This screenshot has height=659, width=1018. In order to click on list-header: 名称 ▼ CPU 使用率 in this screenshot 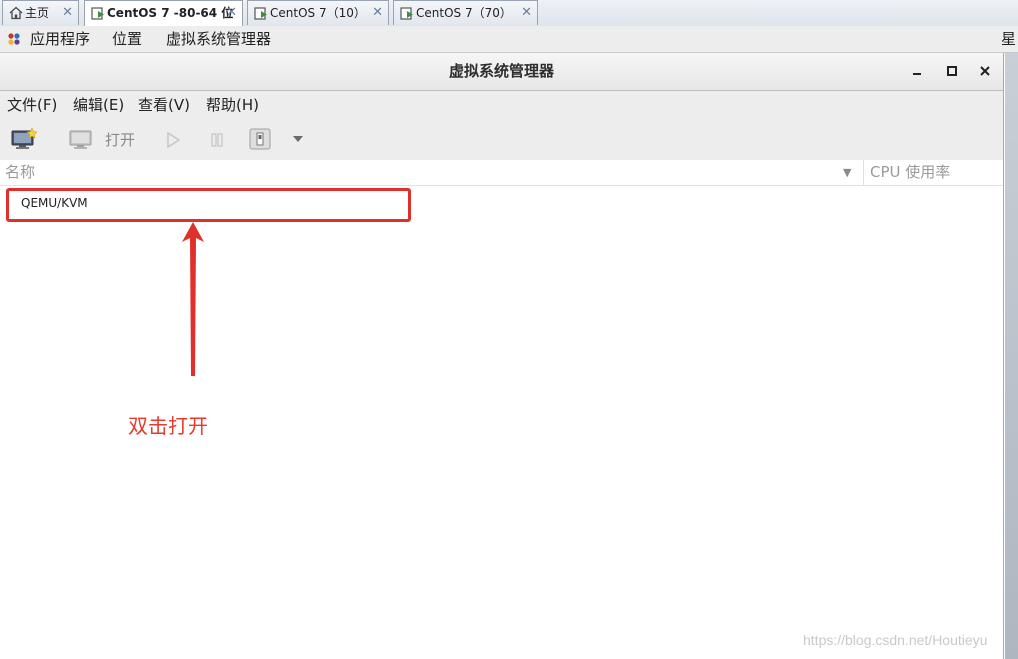, I will do `click(501, 173)`.